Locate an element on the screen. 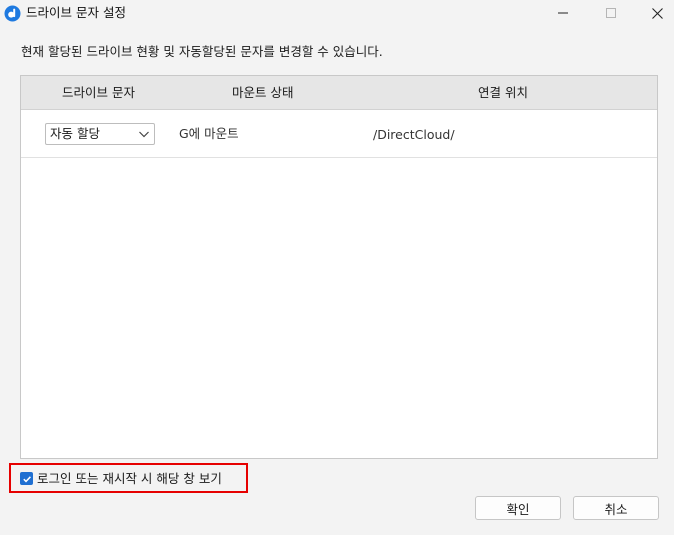 The height and width of the screenshot is (535, 674). window-title: 드라이브 문자 설정 is located at coordinates (76, 12).